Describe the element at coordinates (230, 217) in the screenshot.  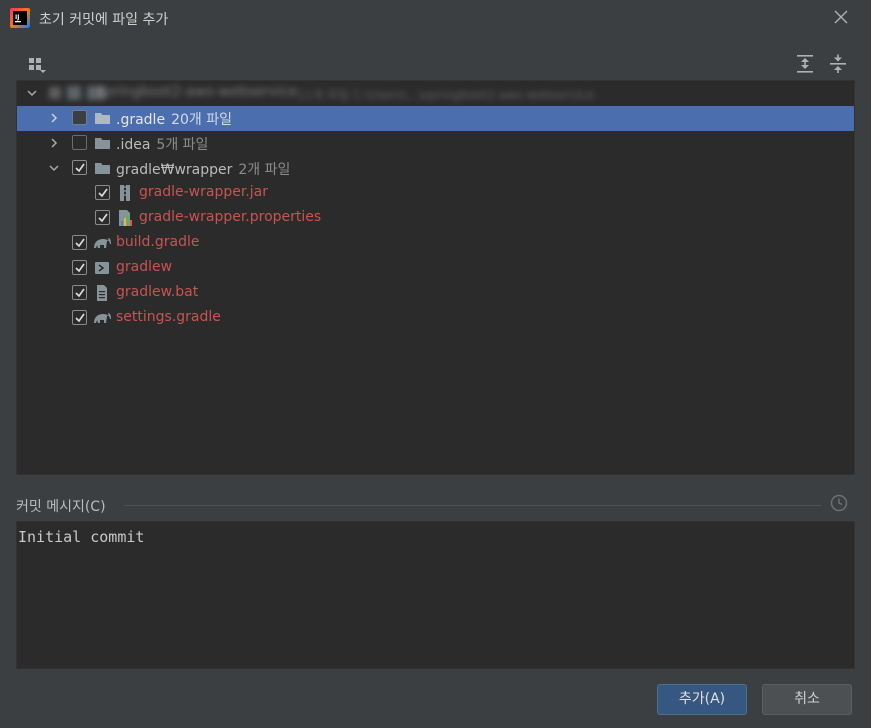
I see `tree-row-label: gradle-wrapper.properties` at that location.